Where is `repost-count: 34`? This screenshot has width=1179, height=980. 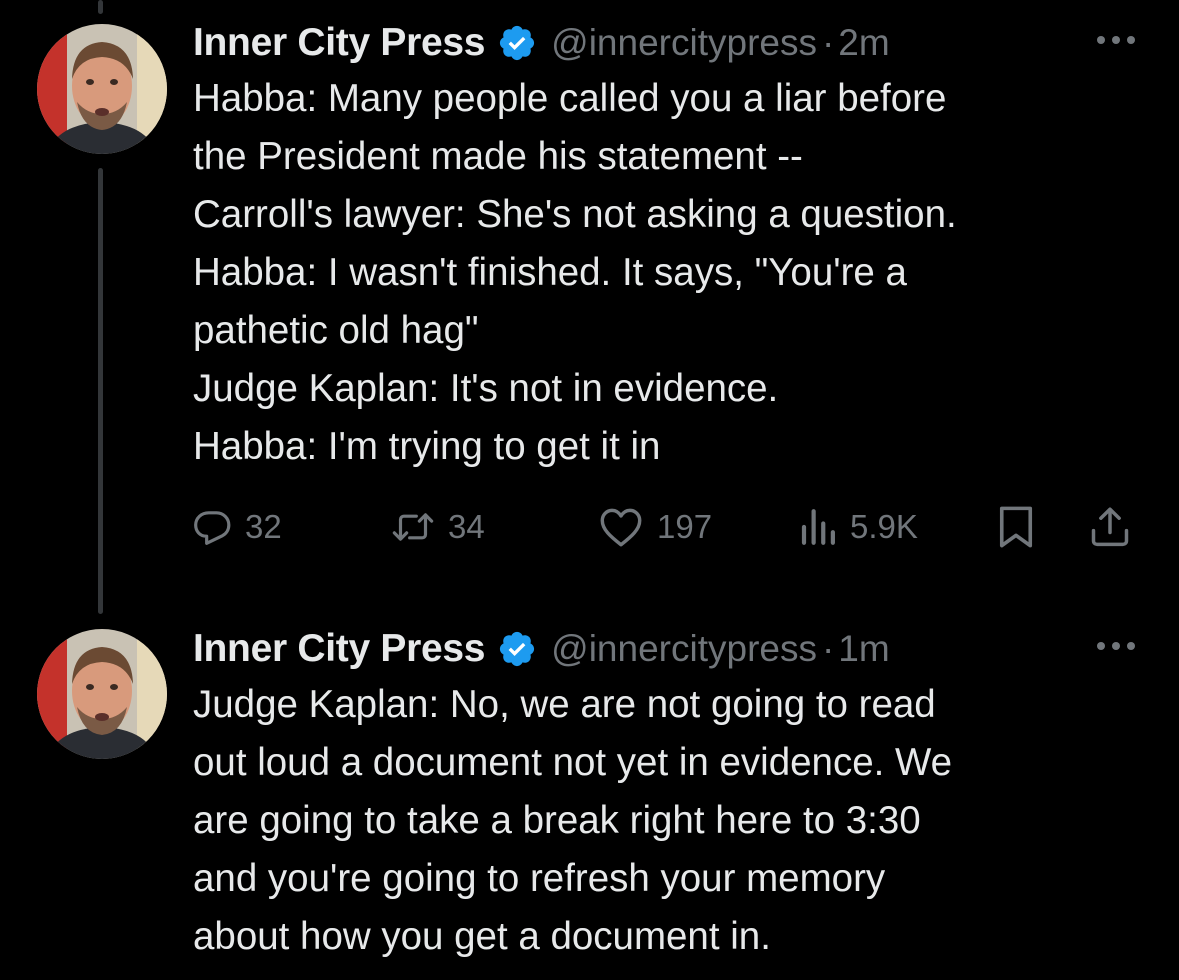
repost-count: 34 is located at coordinates (466, 526).